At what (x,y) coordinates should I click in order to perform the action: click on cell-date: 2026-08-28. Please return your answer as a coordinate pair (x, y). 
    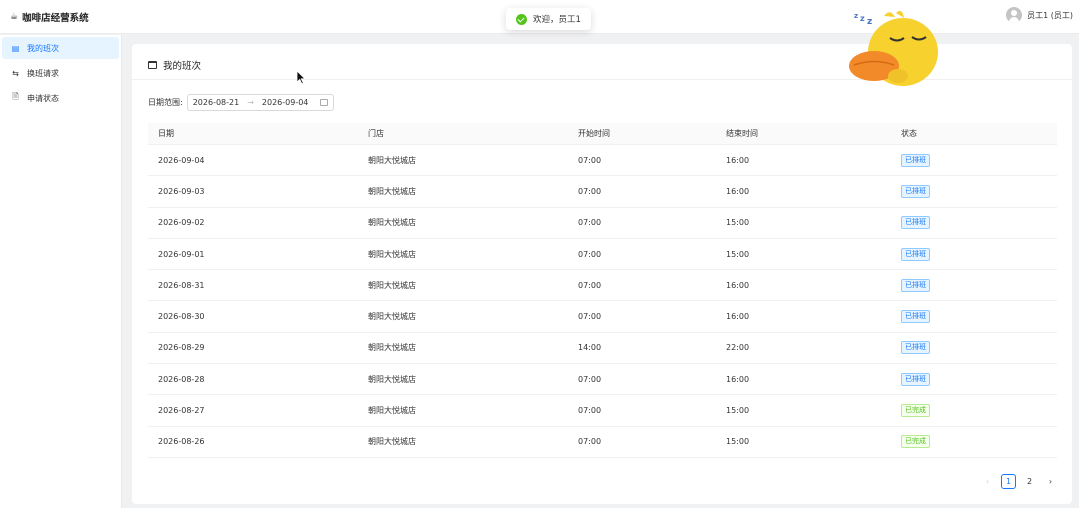
    Looking at the image, I should click on (181, 379).